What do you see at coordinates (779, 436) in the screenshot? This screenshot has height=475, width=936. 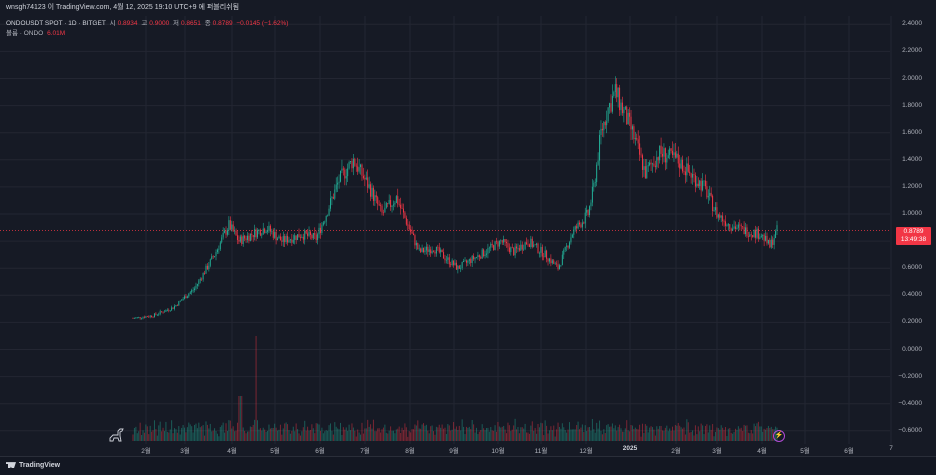 I see `flash-icon: ⚡` at bounding box center [779, 436].